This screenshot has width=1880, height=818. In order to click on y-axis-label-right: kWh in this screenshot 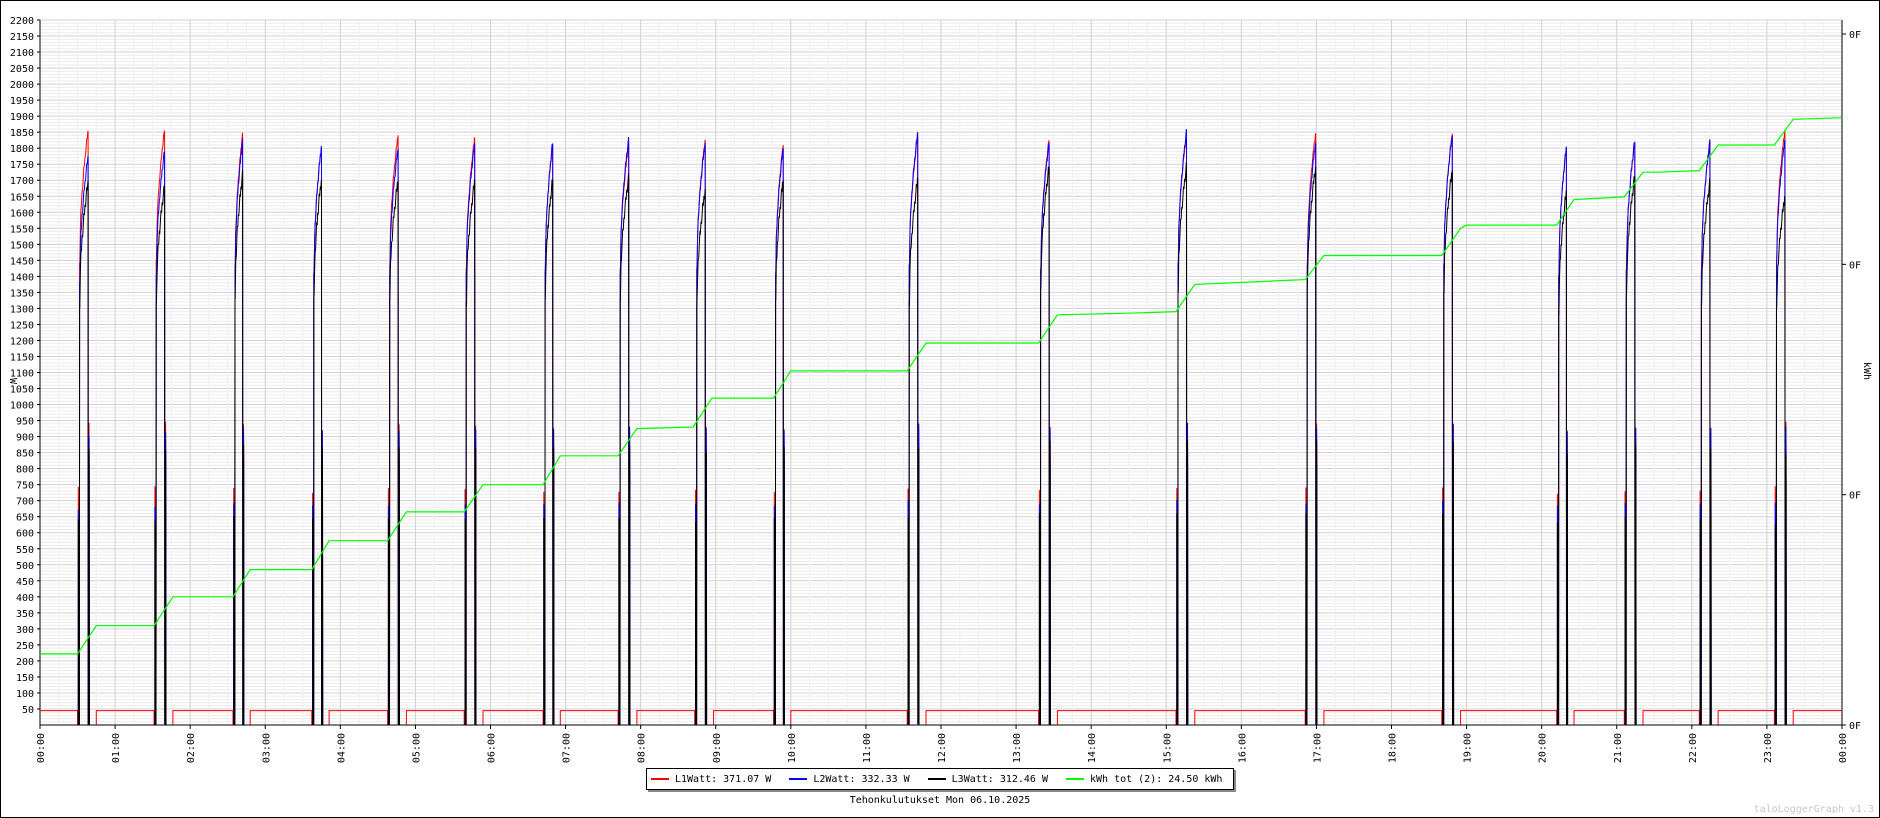, I will do `click(1866, 371)`.